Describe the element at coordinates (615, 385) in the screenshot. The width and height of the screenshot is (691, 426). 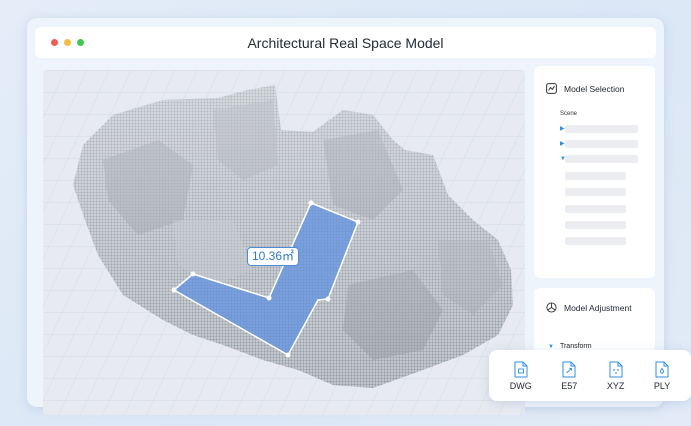
I see `export-xyz-label: XYZ` at that location.